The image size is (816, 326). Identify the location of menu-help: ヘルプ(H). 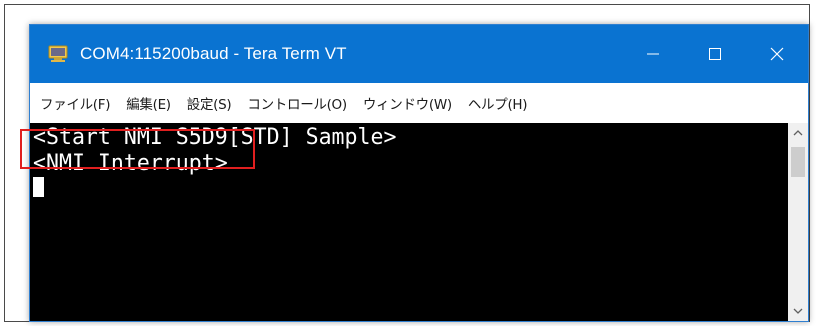
(498, 103).